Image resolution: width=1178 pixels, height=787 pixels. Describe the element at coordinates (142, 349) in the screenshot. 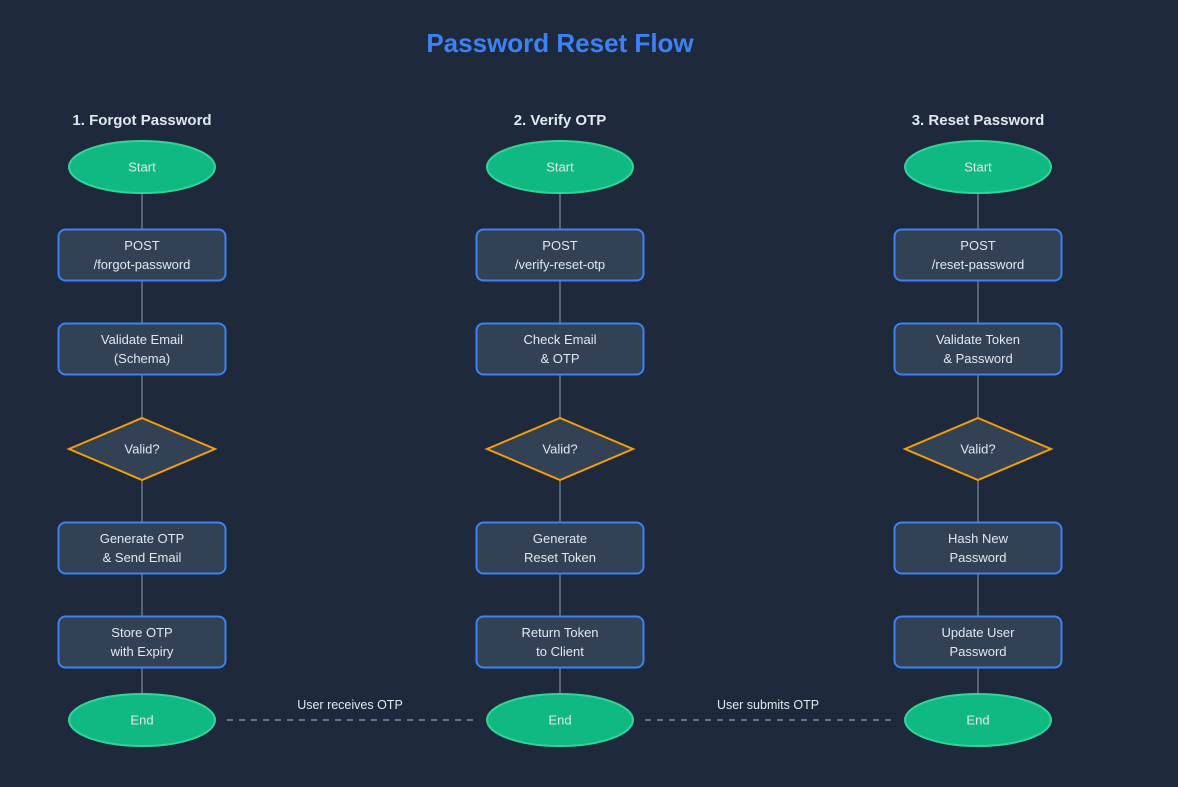

I see `process-node: Validate Email (Schema)` at that location.